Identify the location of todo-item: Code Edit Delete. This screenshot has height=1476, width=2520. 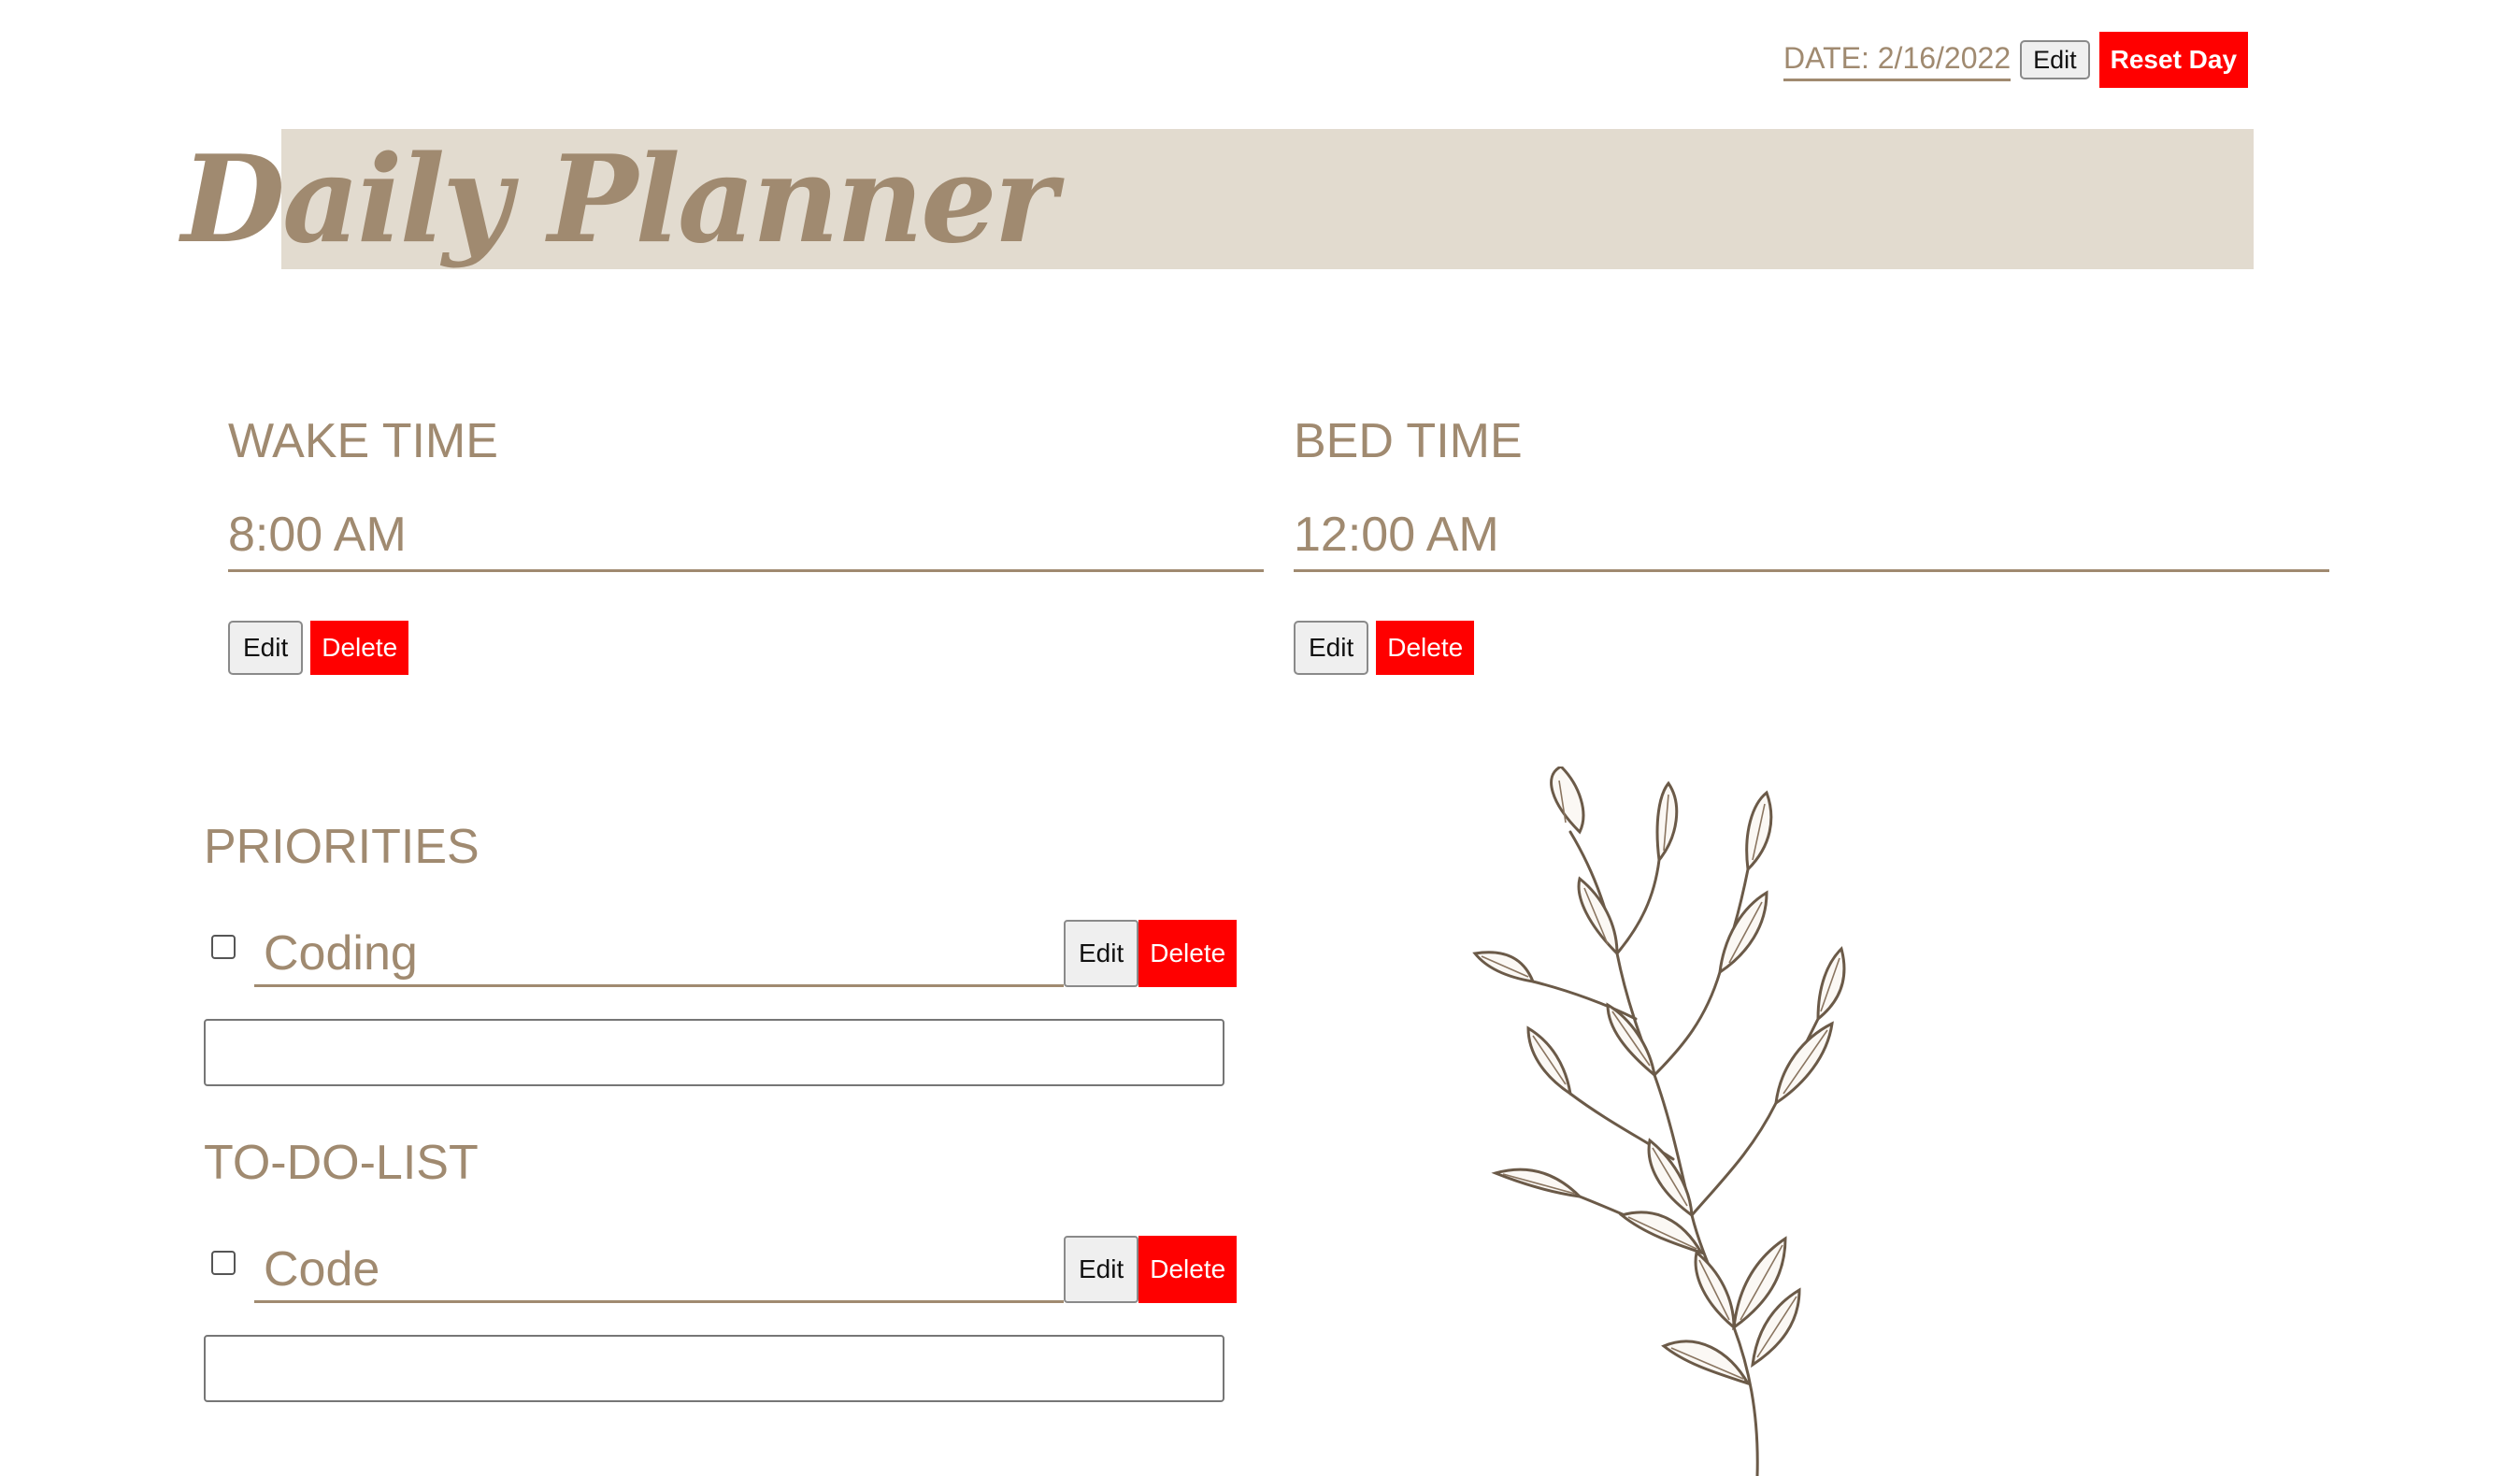
(724, 1269).